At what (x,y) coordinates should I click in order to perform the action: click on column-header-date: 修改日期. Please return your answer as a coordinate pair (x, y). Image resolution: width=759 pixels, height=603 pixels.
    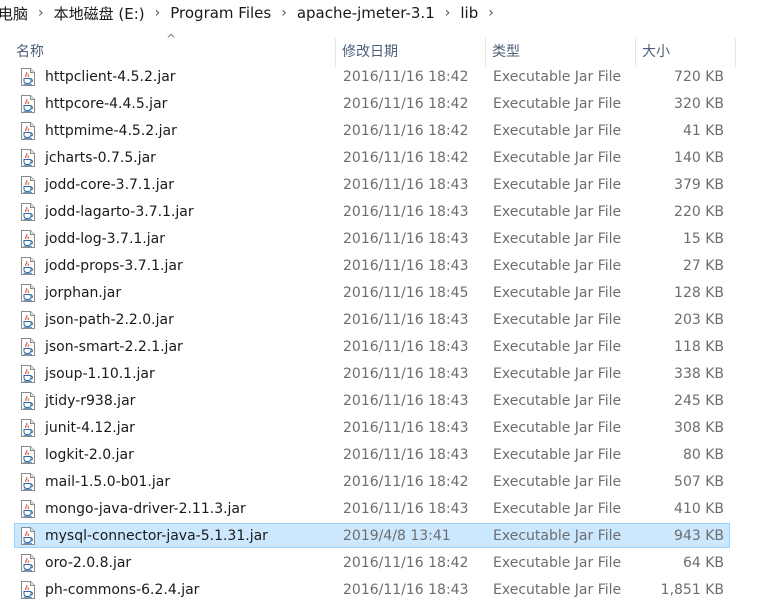
    Looking at the image, I should click on (410, 52).